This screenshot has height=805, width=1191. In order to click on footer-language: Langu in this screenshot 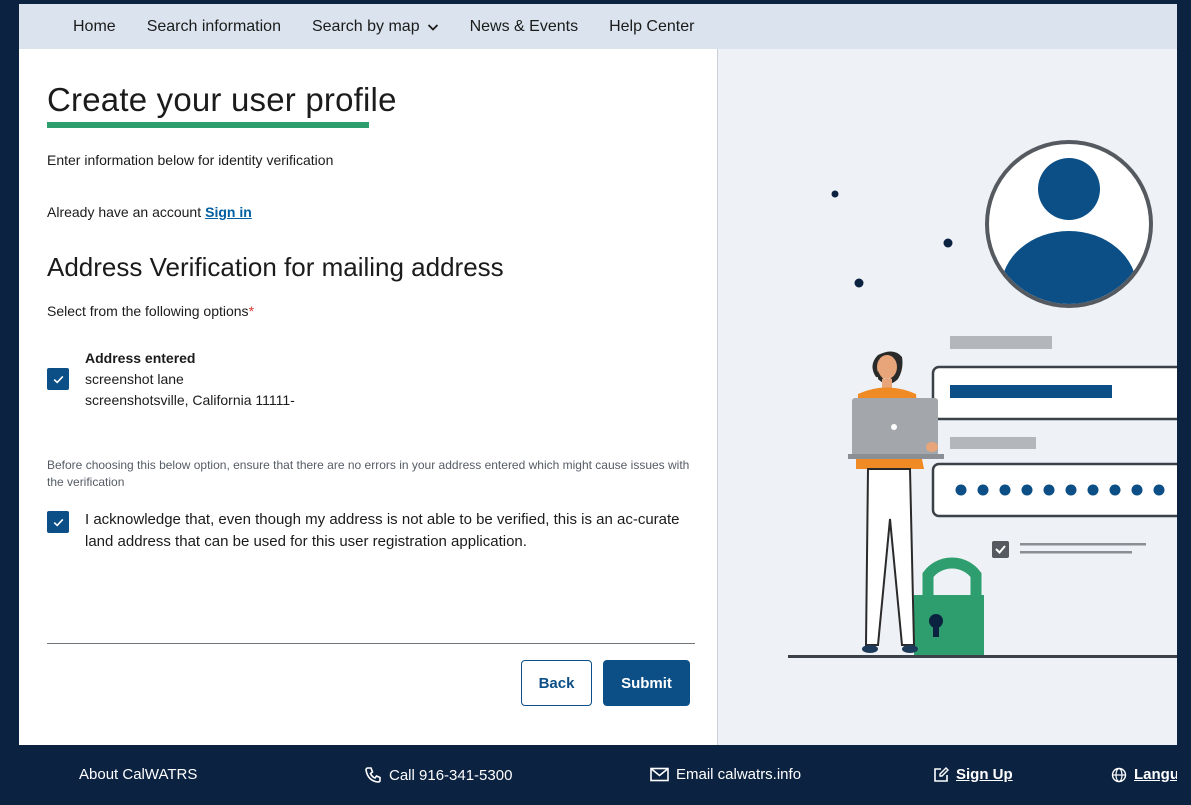, I will do `click(1144, 774)`.